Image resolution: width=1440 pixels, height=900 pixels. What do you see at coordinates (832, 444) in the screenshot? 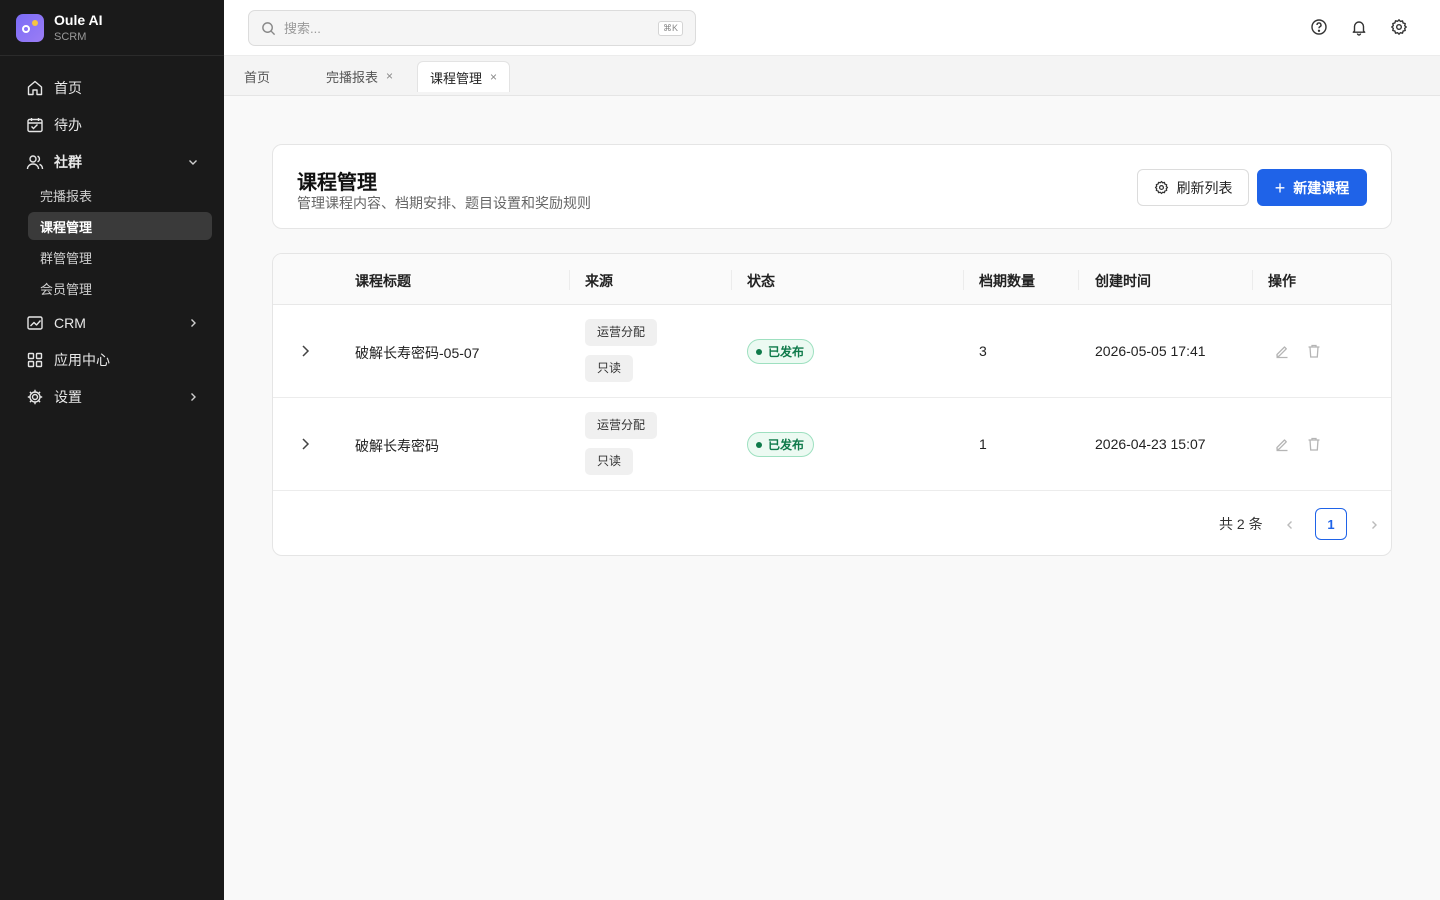
I see `table-row: 破解长寿密码 运营分配 只读 已发布 1 2026-04-23 15:07` at bounding box center [832, 444].